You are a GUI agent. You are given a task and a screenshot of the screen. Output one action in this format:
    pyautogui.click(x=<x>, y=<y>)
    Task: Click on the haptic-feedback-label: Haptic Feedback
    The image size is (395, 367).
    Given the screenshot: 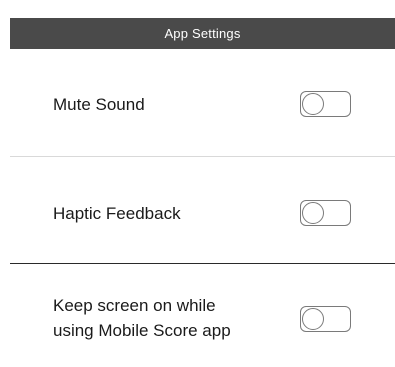 What is the action you would take?
    pyautogui.click(x=117, y=213)
    